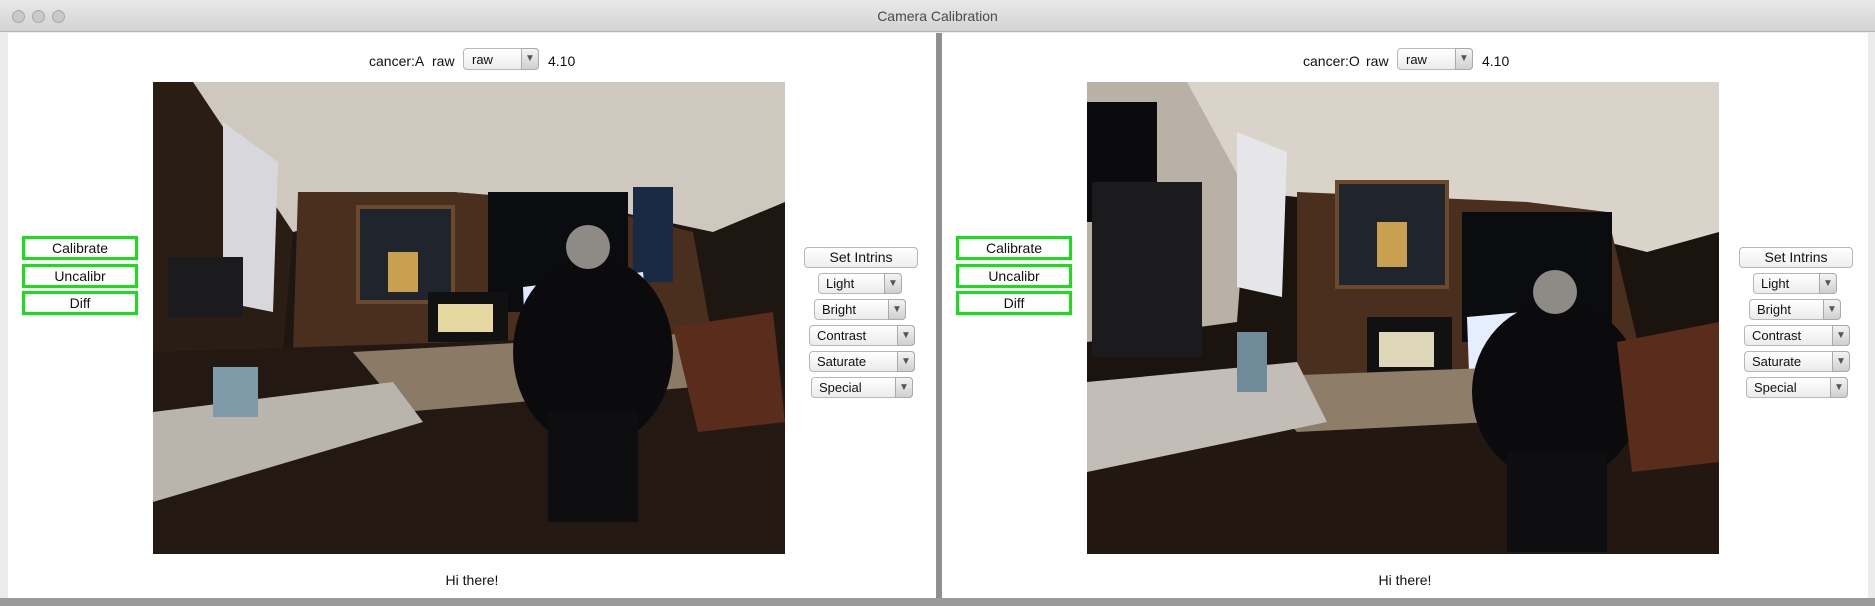 This screenshot has width=1875, height=606. I want to click on camera-name: cancer:A, so click(397, 61).